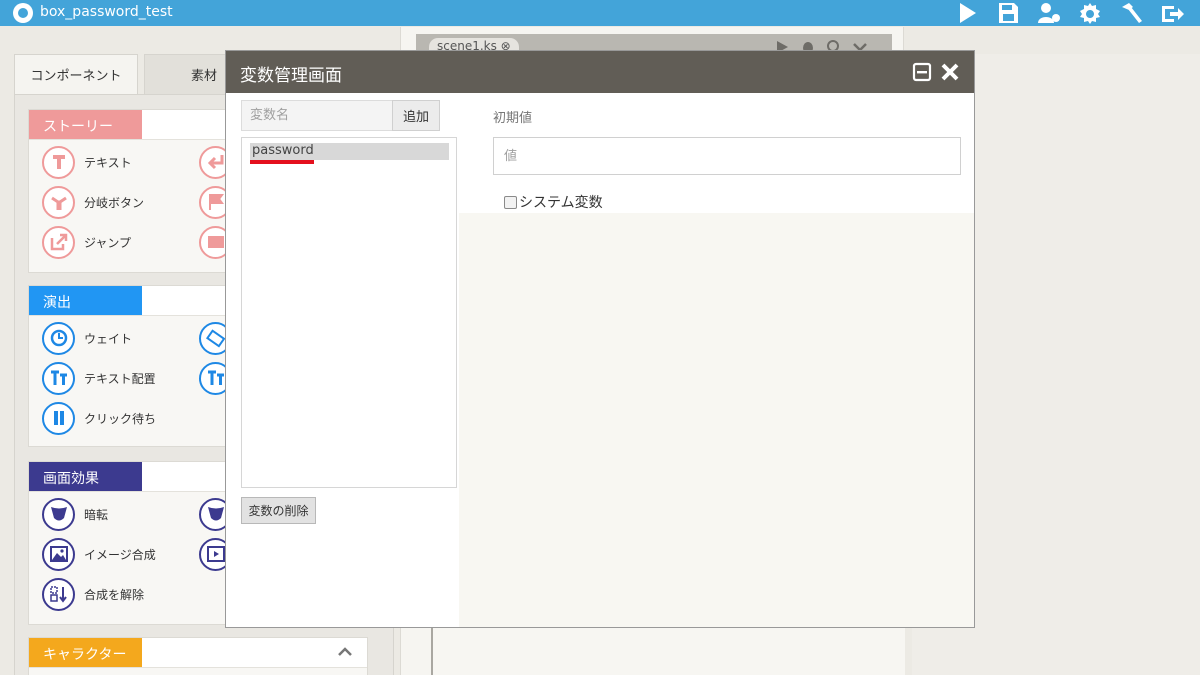 This screenshot has width=1200, height=675. What do you see at coordinates (99, 378) in the screenshot?
I see `component-text-layout: テキスト配置` at bounding box center [99, 378].